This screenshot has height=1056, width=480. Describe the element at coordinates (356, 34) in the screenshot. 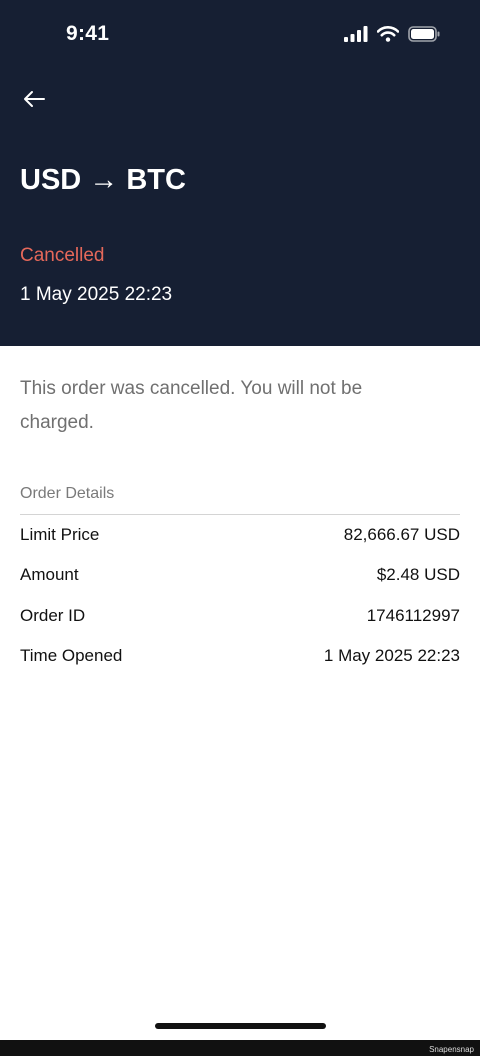

I see `signal-icon` at that location.